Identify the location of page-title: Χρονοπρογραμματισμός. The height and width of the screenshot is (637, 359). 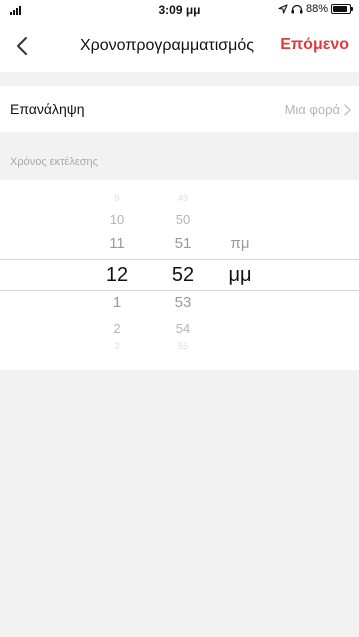
(167, 45).